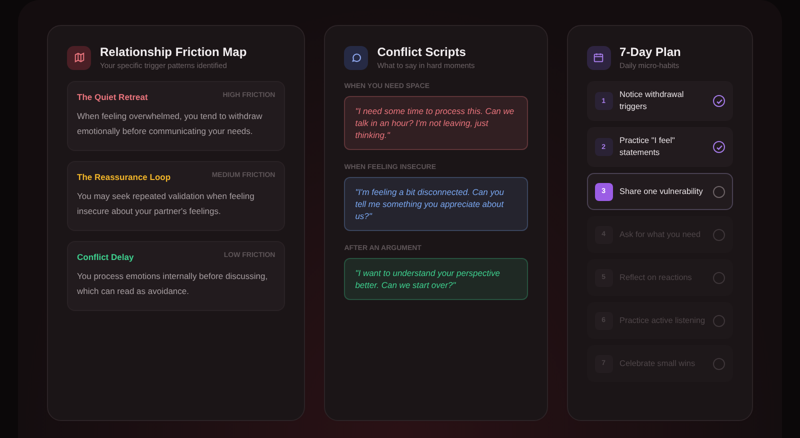 The image size is (800, 438). Describe the element at coordinates (105, 257) in the screenshot. I see `pattern-name: Conflict Delay` at that location.